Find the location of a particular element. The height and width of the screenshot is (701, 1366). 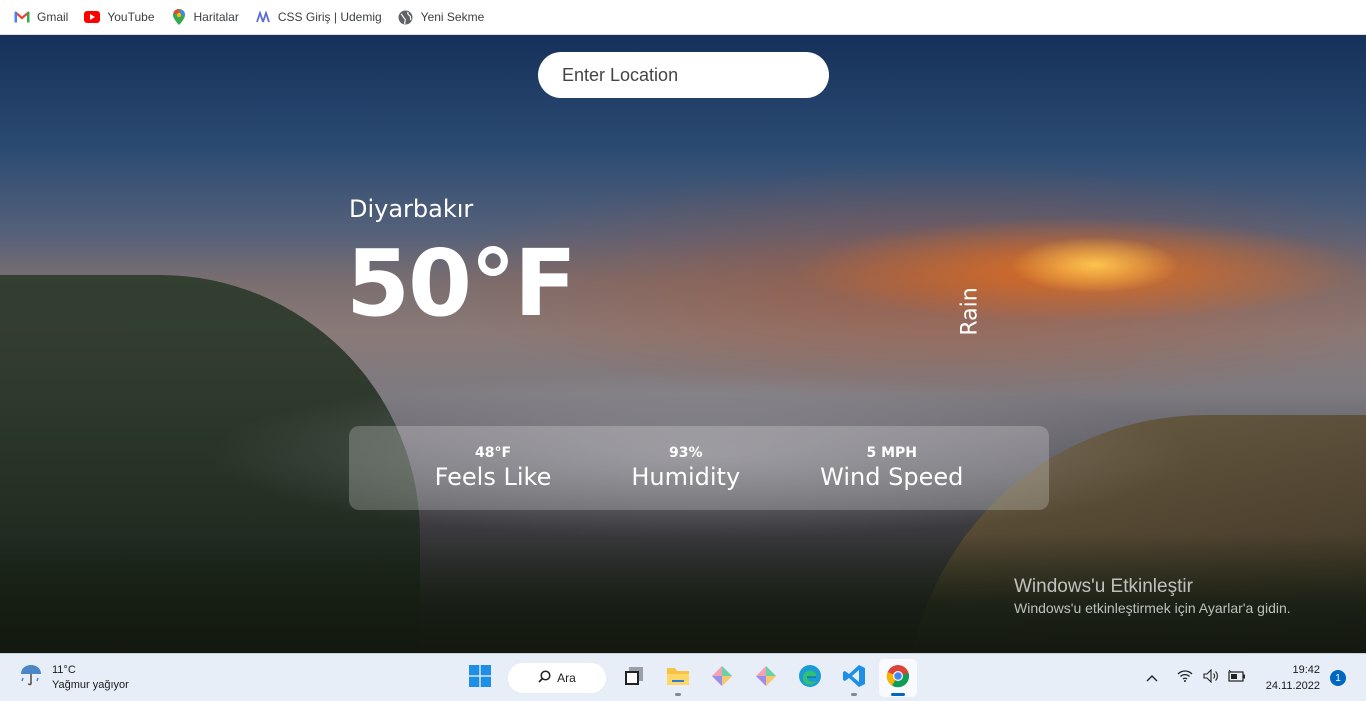

task-view-button is located at coordinates (634, 678).